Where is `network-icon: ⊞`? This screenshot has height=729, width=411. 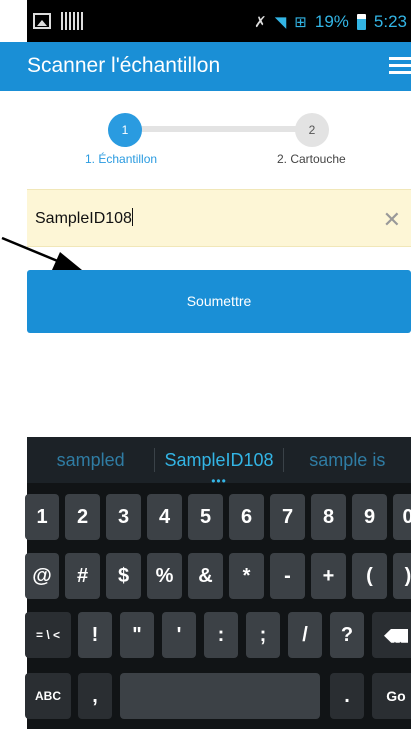
network-icon: ⊞ is located at coordinates (300, 22).